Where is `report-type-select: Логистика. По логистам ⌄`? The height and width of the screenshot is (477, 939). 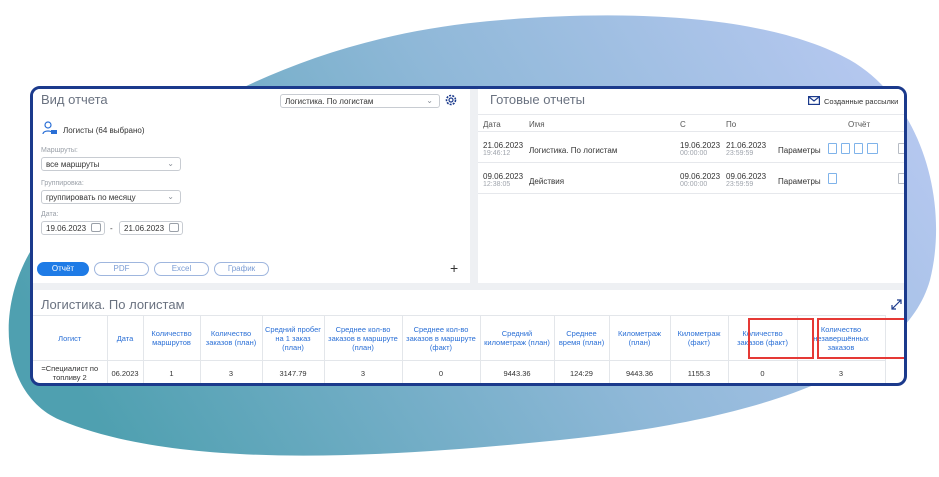
report-type-select: Логистика. По логистам ⌄ is located at coordinates (360, 101).